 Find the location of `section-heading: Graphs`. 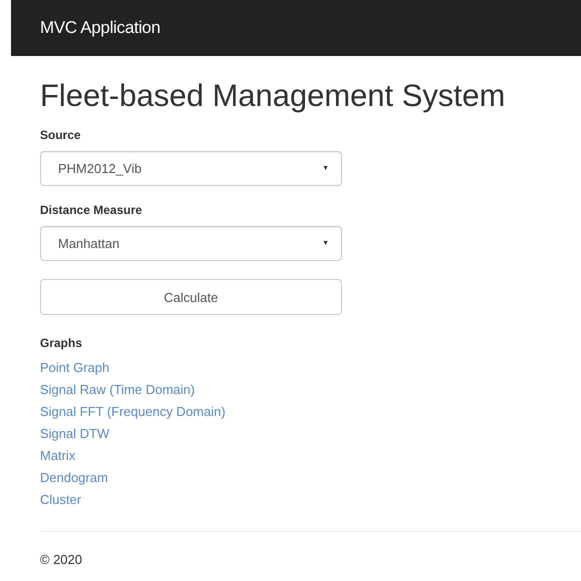

section-heading: Graphs is located at coordinates (62, 343).